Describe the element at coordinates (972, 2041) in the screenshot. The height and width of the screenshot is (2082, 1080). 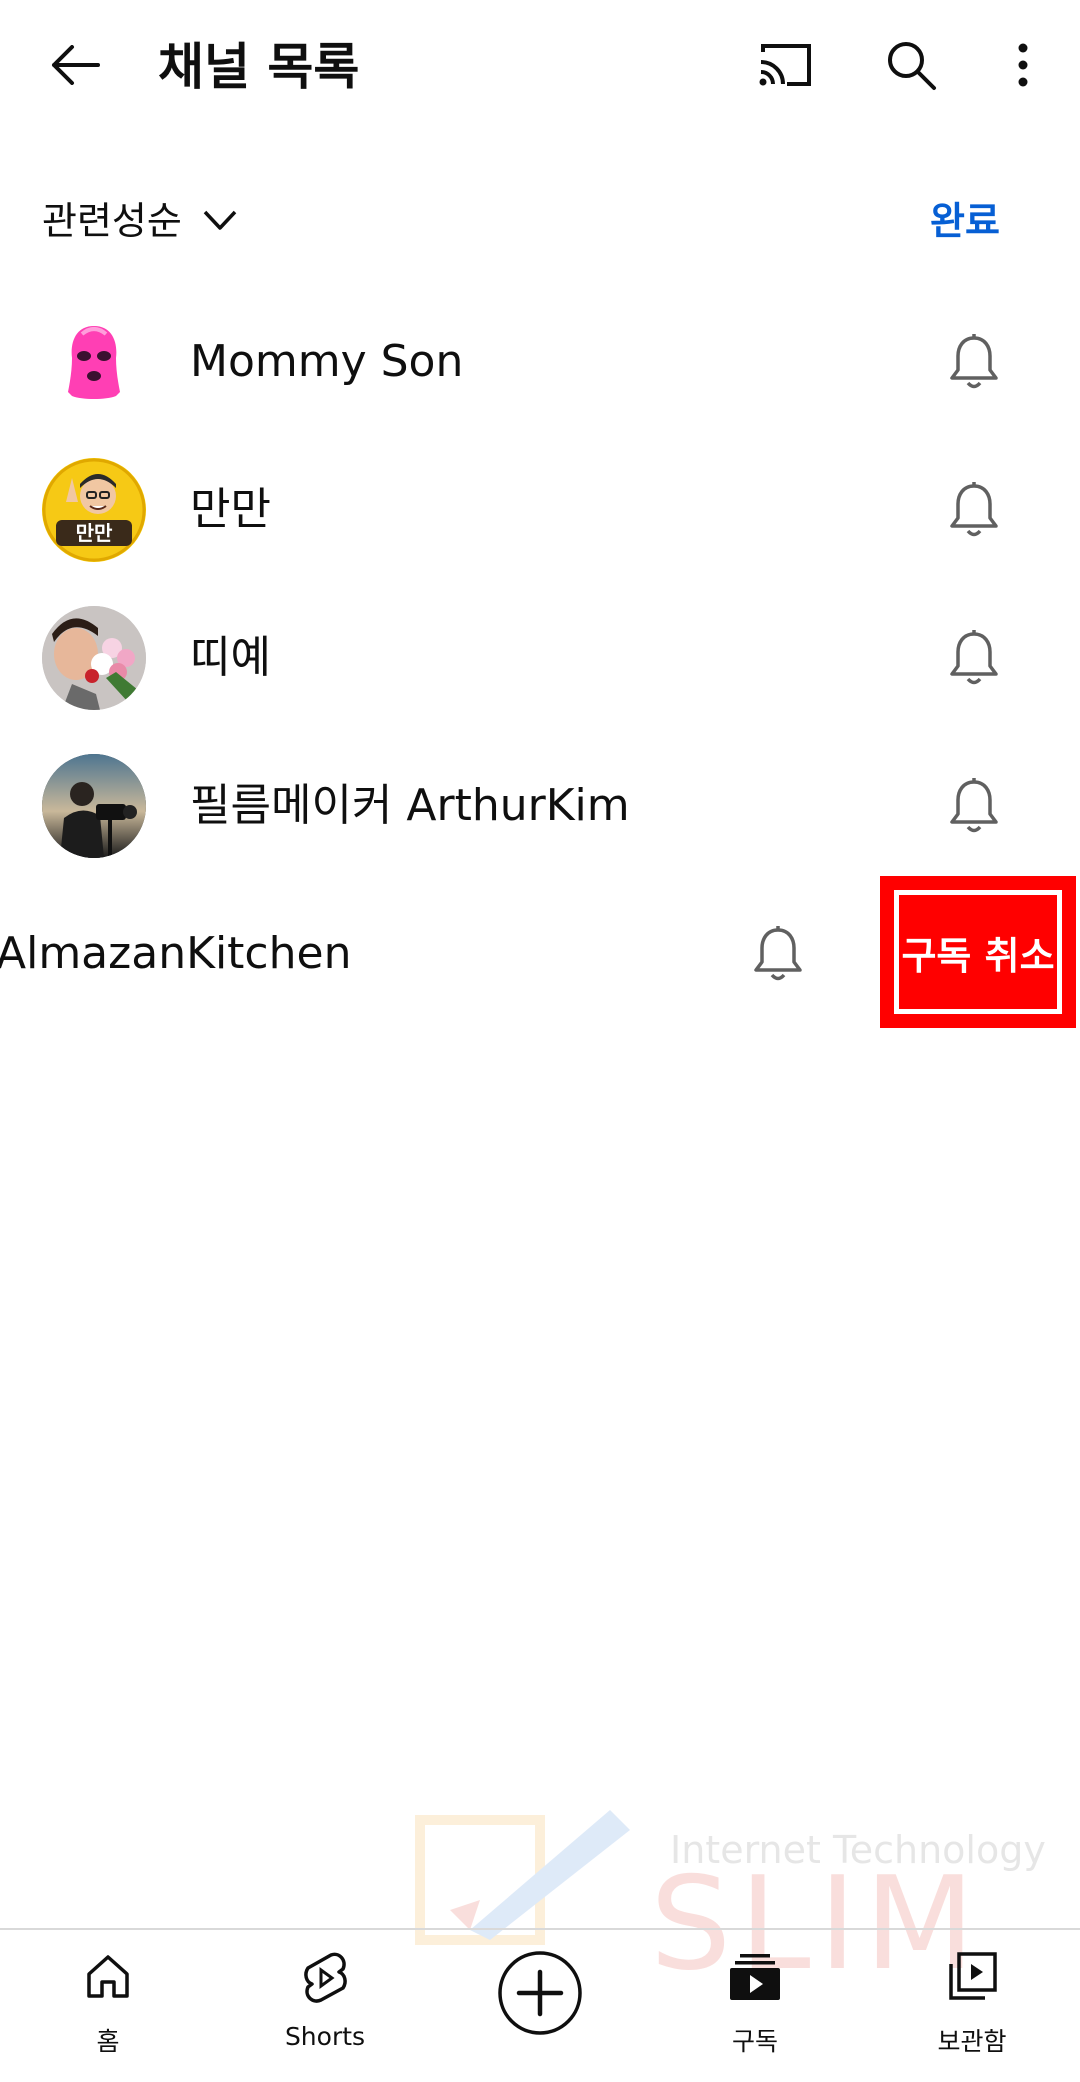
I see `nav-library-label: 보관함` at that location.